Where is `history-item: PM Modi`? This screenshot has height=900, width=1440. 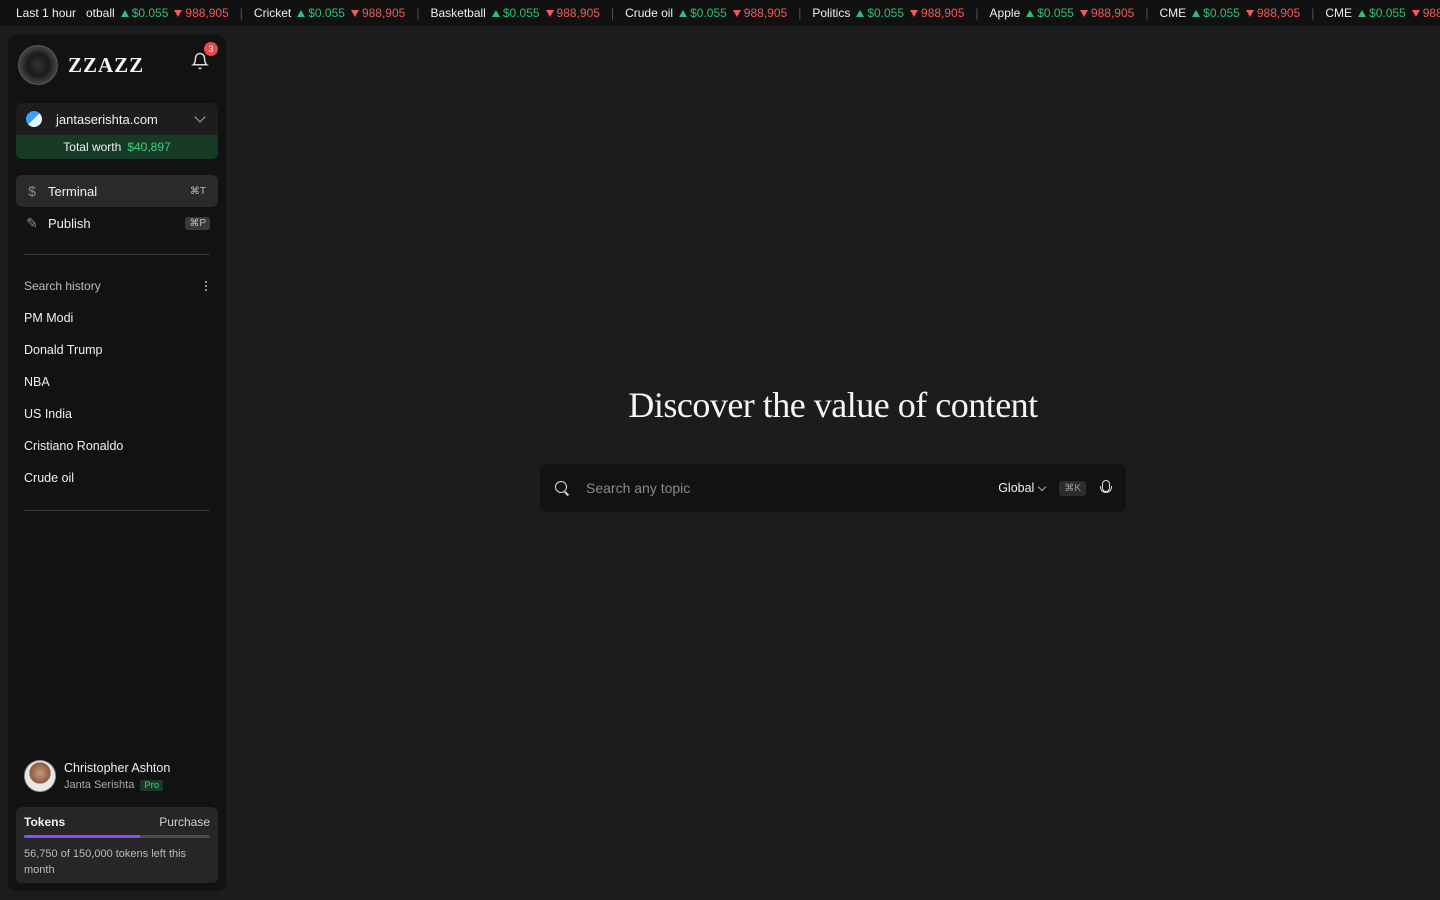
history-item: PM Modi is located at coordinates (48, 318).